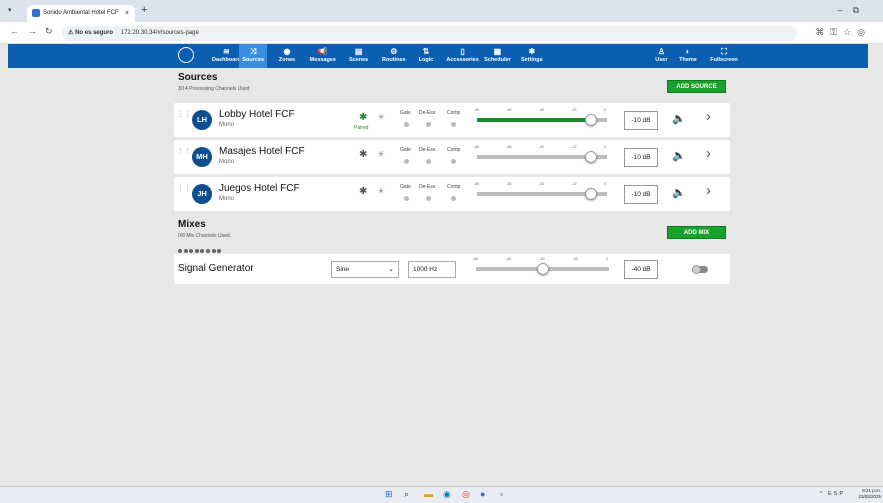  I want to click on translate-icon: ⌘, so click(822, 32).